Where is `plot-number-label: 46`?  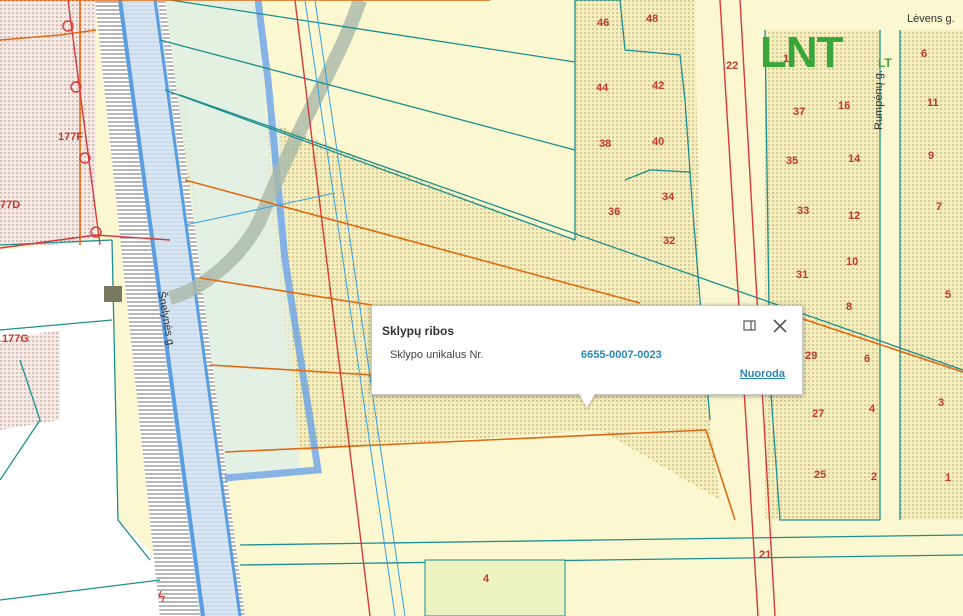
plot-number-label: 46 is located at coordinates (603, 23).